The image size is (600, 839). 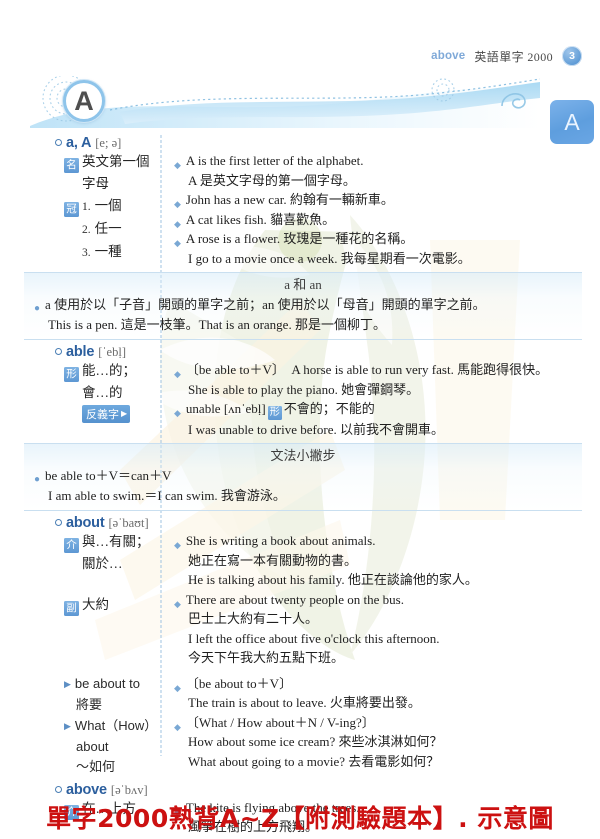 What do you see at coordinates (304, 389) in the screenshot?
I see `example-extra: She is able to play the piano. 她會彈鋼琴。` at bounding box center [304, 389].